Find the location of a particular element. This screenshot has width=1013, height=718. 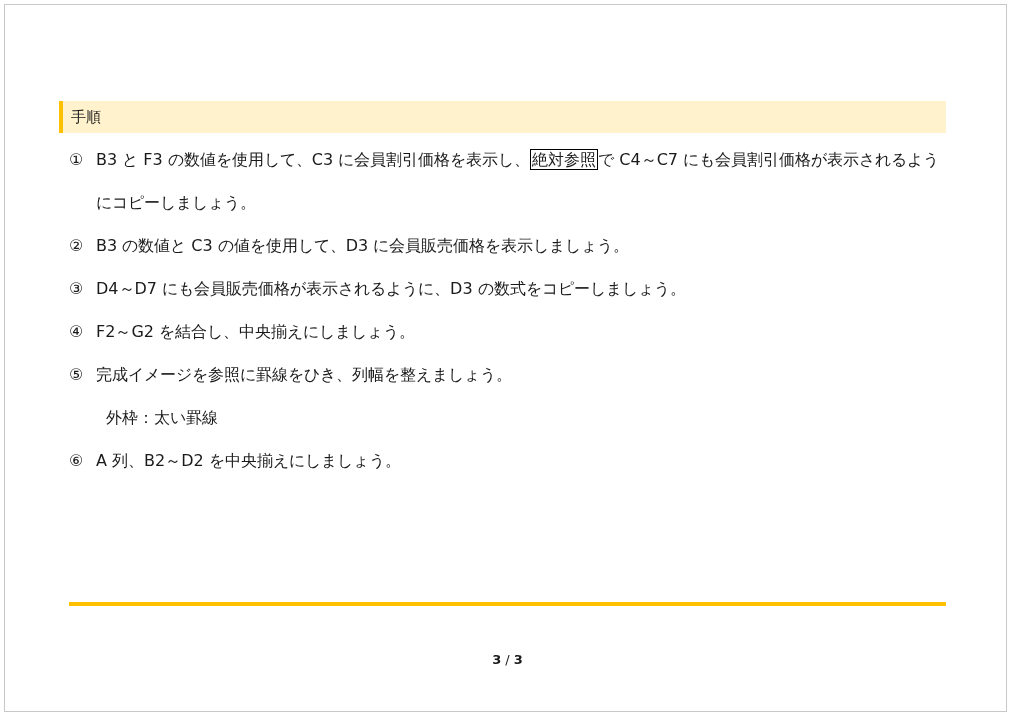

step-text: A 列、B2～D2 を中央揃えにしましょう。 is located at coordinates (249, 461).